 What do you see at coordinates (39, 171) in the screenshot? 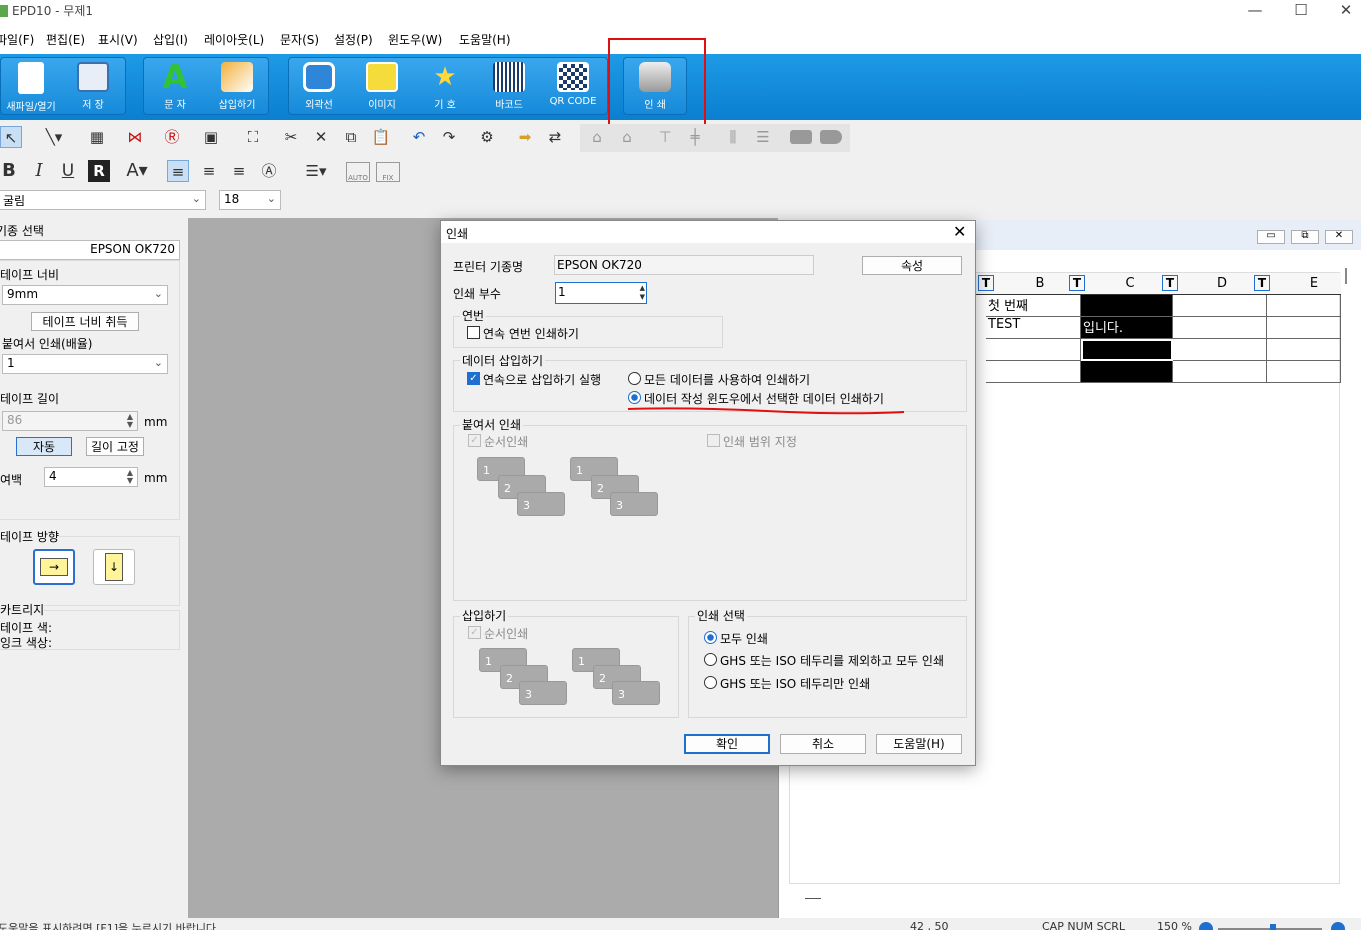
I see `italic-icon: I` at bounding box center [39, 171].